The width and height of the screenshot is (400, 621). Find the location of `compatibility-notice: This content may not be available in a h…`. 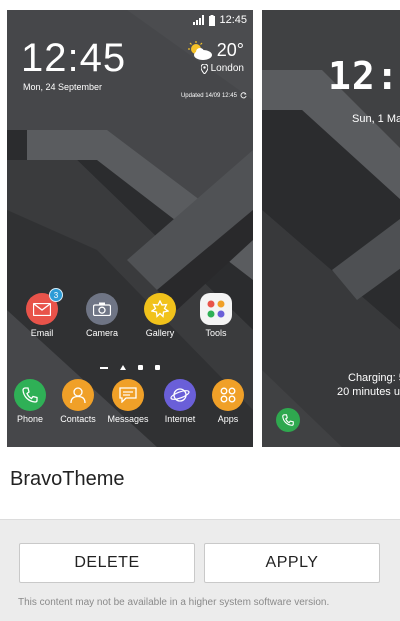

compatibility-notice: This content may not be available in a h… is located at coordinates (174, 602).